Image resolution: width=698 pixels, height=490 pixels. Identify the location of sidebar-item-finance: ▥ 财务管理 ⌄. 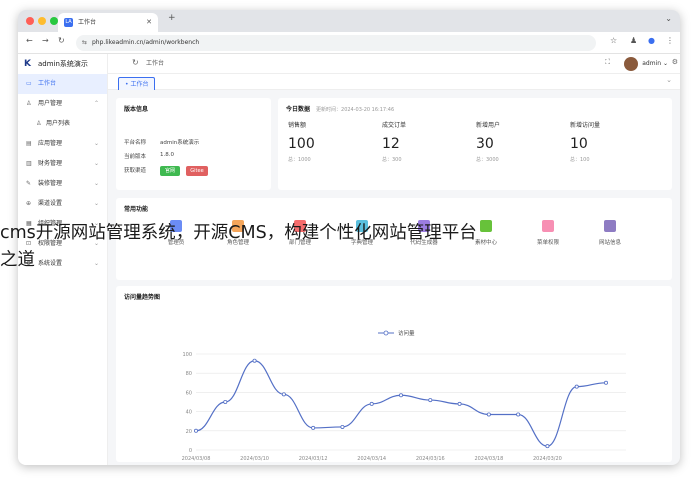
(62, 164).